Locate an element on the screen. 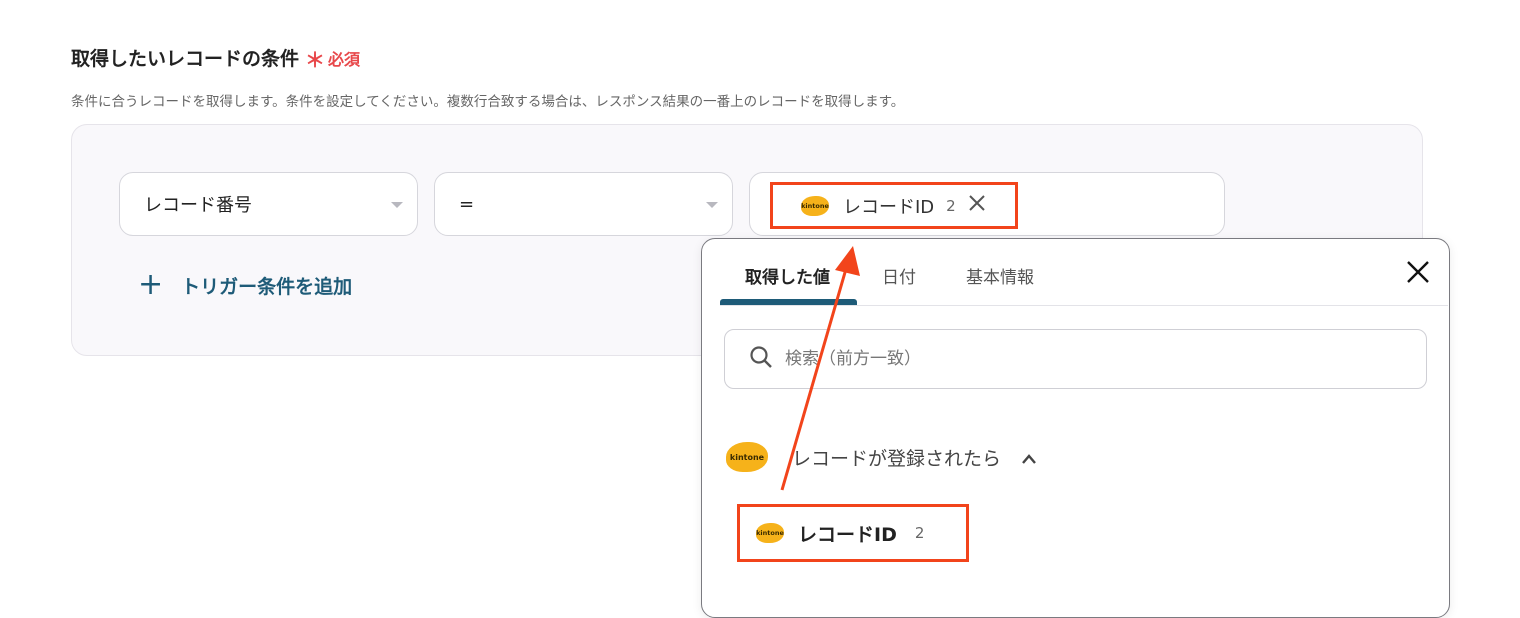 This screenshot has height=618, width=1520. active-tab-indicator is located at coordinates (788, 302).